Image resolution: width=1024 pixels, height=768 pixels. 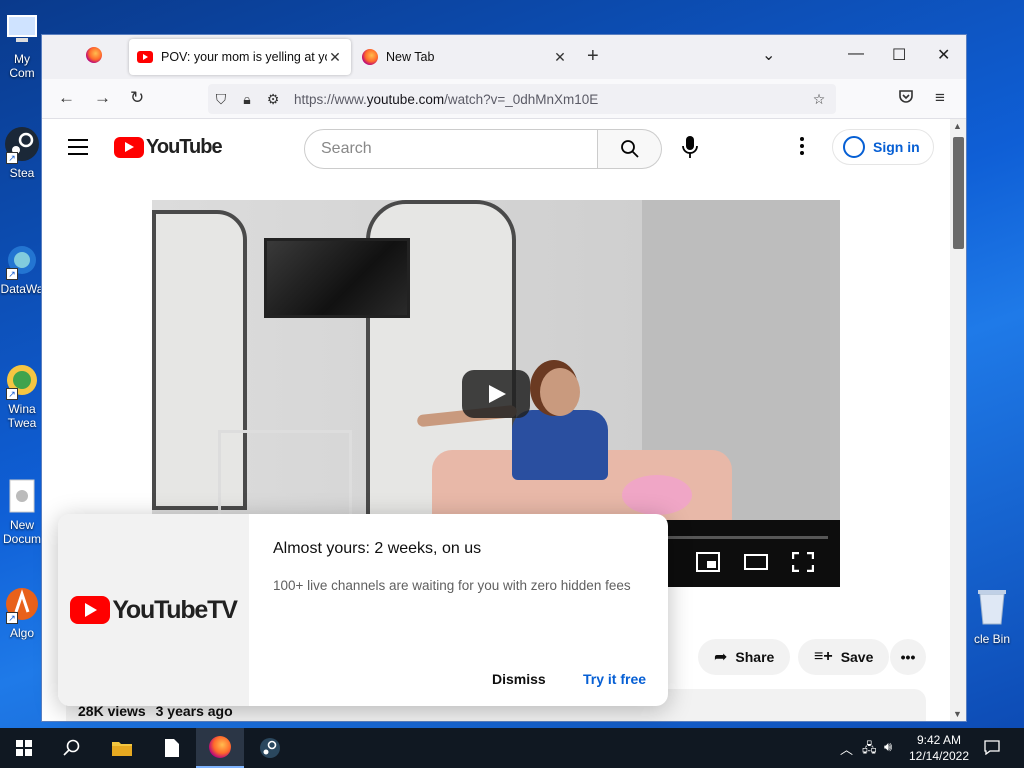 I want to click on save-playlist-icon: ≡+, so click(x=823, y=656).